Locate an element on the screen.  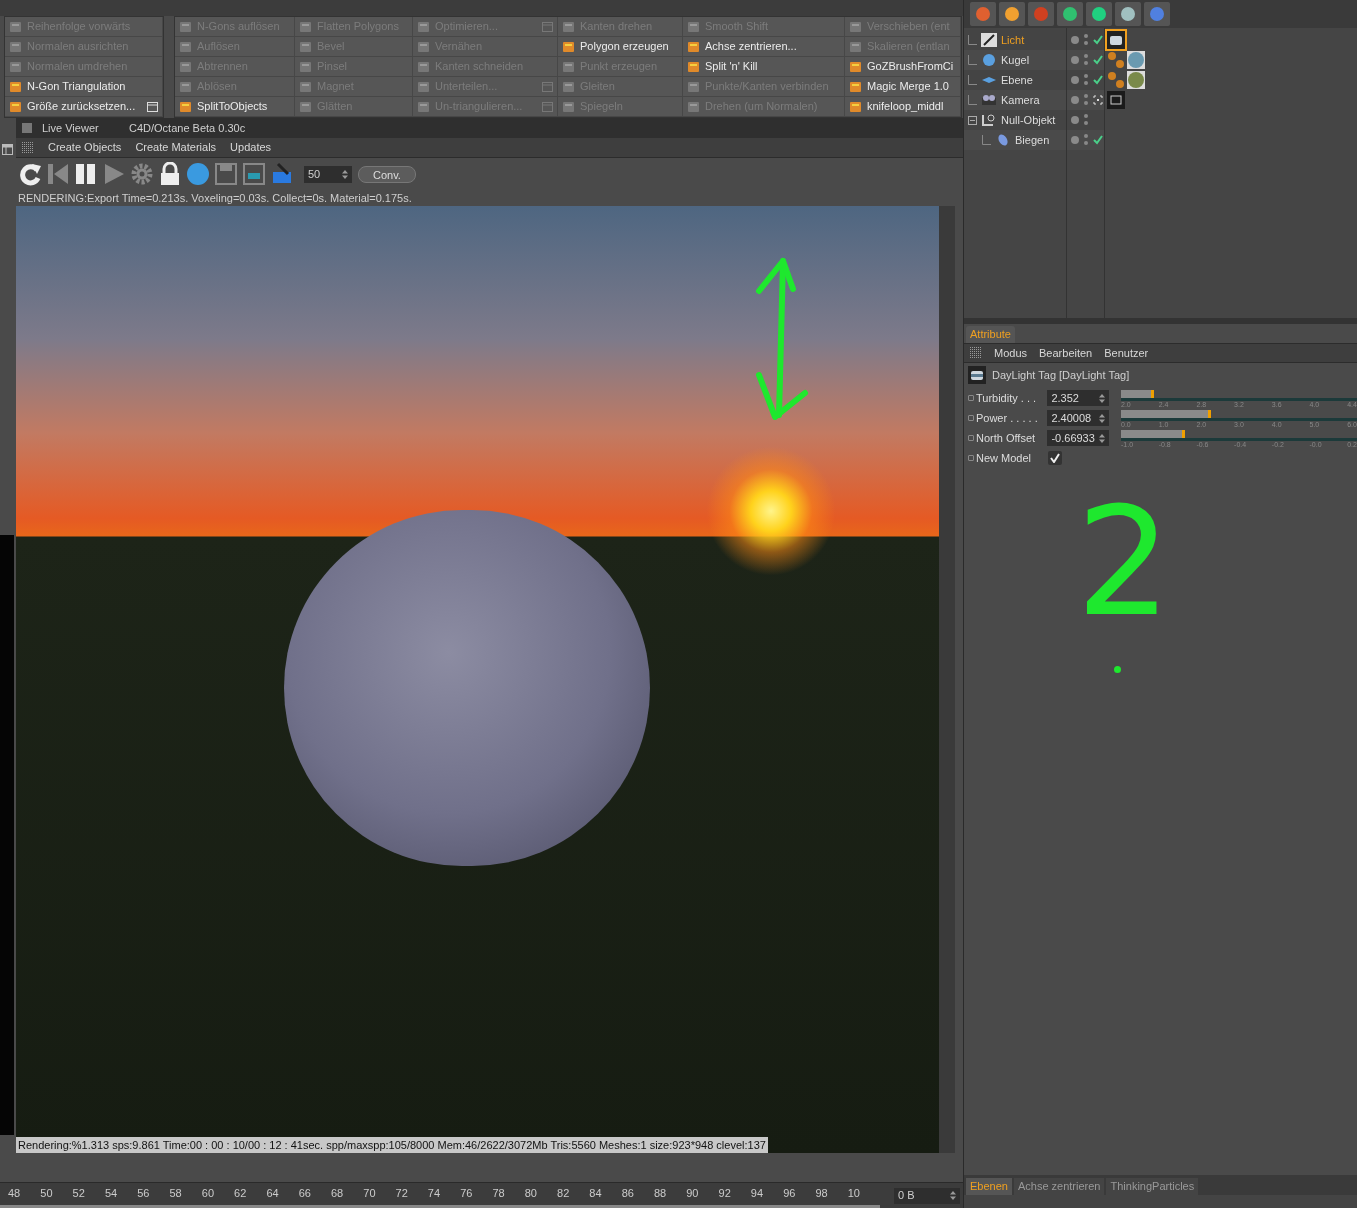
number-field: 2.352 is located at coordinates (1078, 398).